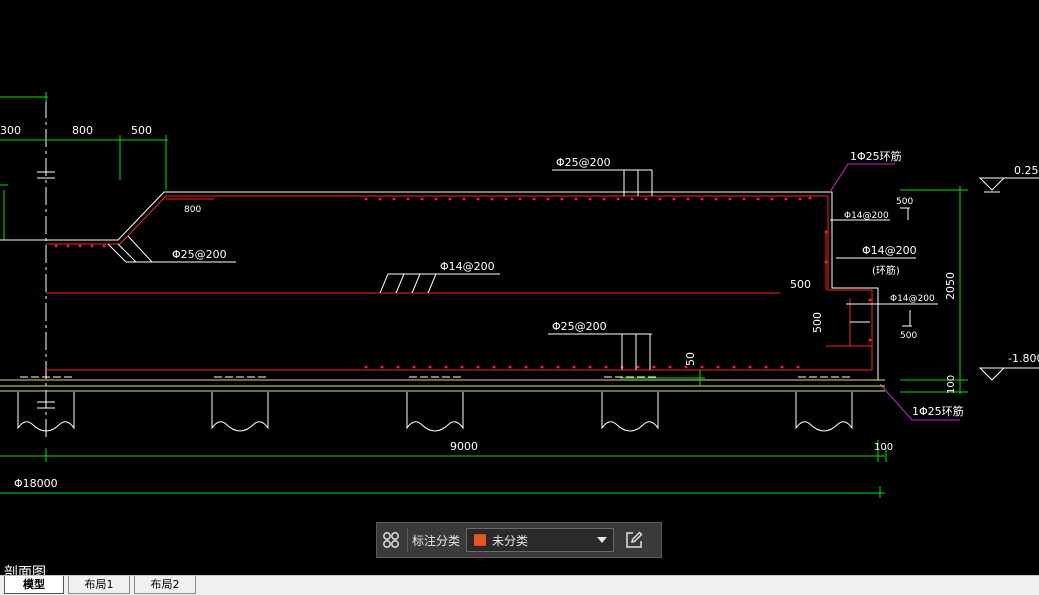  I want to click on dimension-top-left, so click(84, 166).